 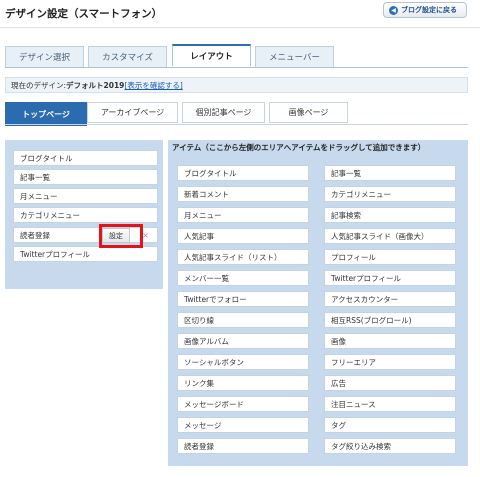 What do you see at coordinates (390, 257) in the screenshot?
I see `palette-item: プロフィール` at bounding box center [390, 257].